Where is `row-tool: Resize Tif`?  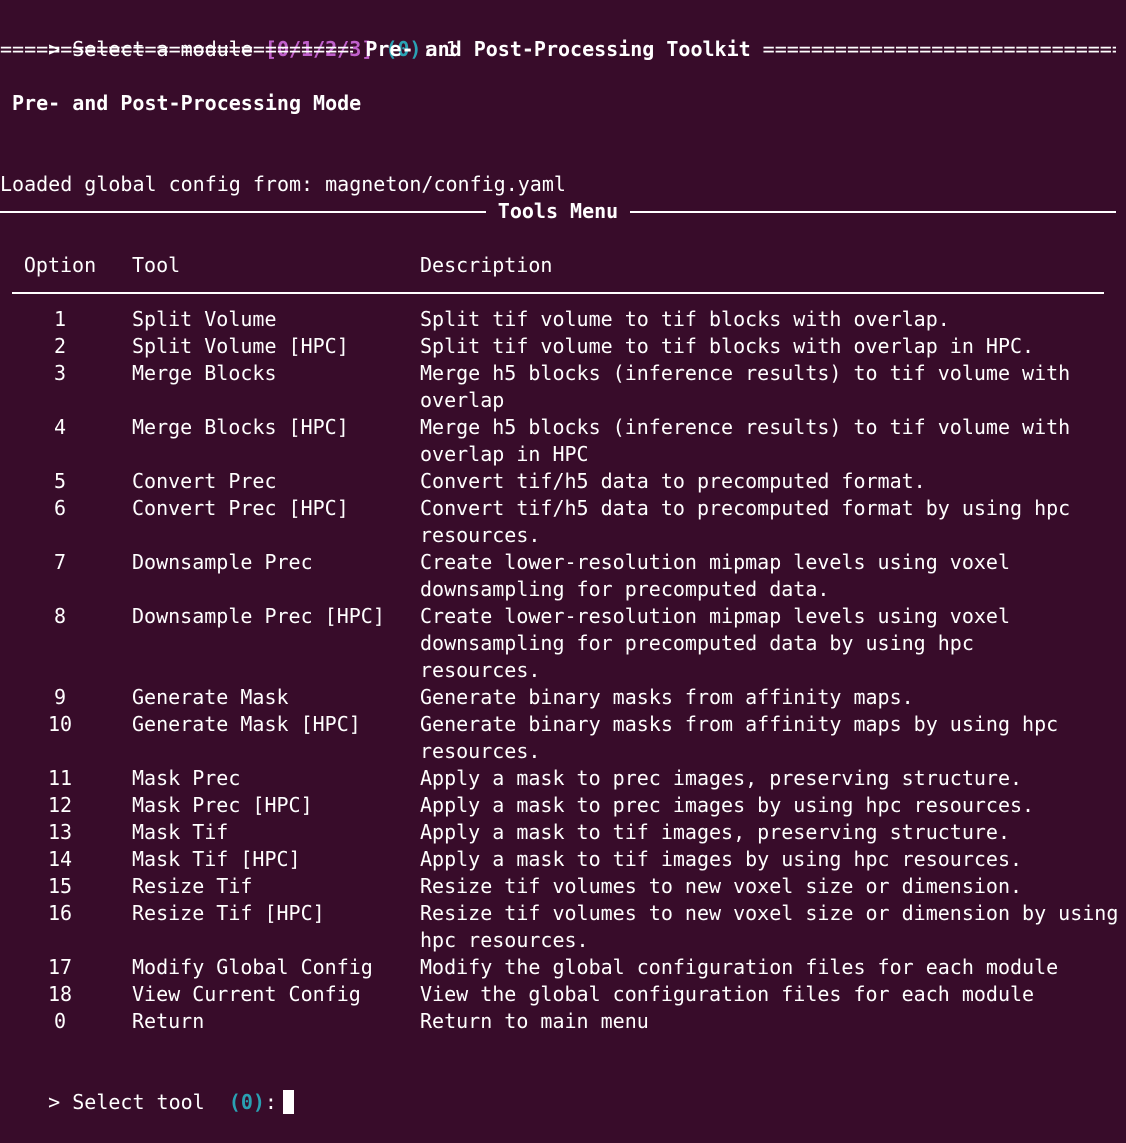
row-tool: Resize Tif is located at coordinates (192, 886).